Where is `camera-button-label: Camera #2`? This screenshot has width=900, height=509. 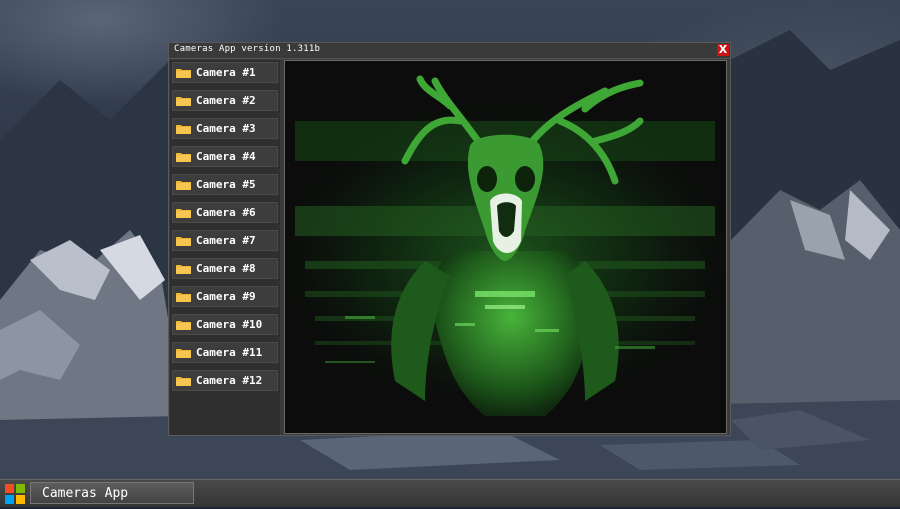 camera-button-label: Camera #2 is located at coordinates (226, 100).